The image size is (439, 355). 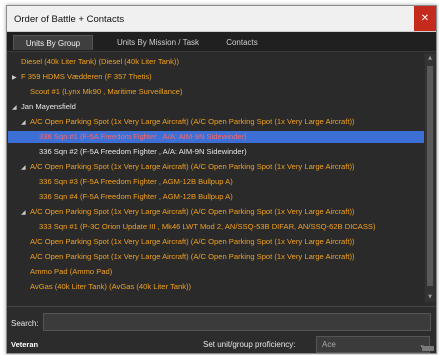 What do you see at coordinates (25, 344) in the screenshot?
I see `unit-proficiency-status: Veteran` at bounding box center [25, 344].